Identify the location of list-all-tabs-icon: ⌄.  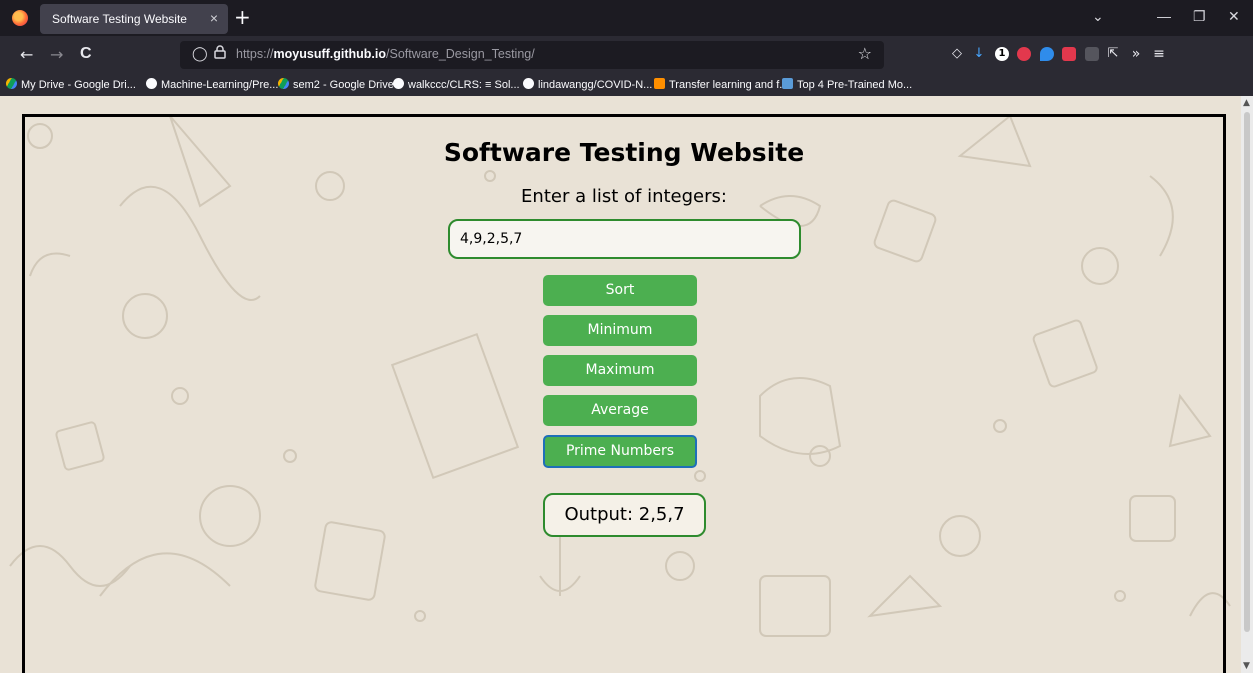
(1098, 16).